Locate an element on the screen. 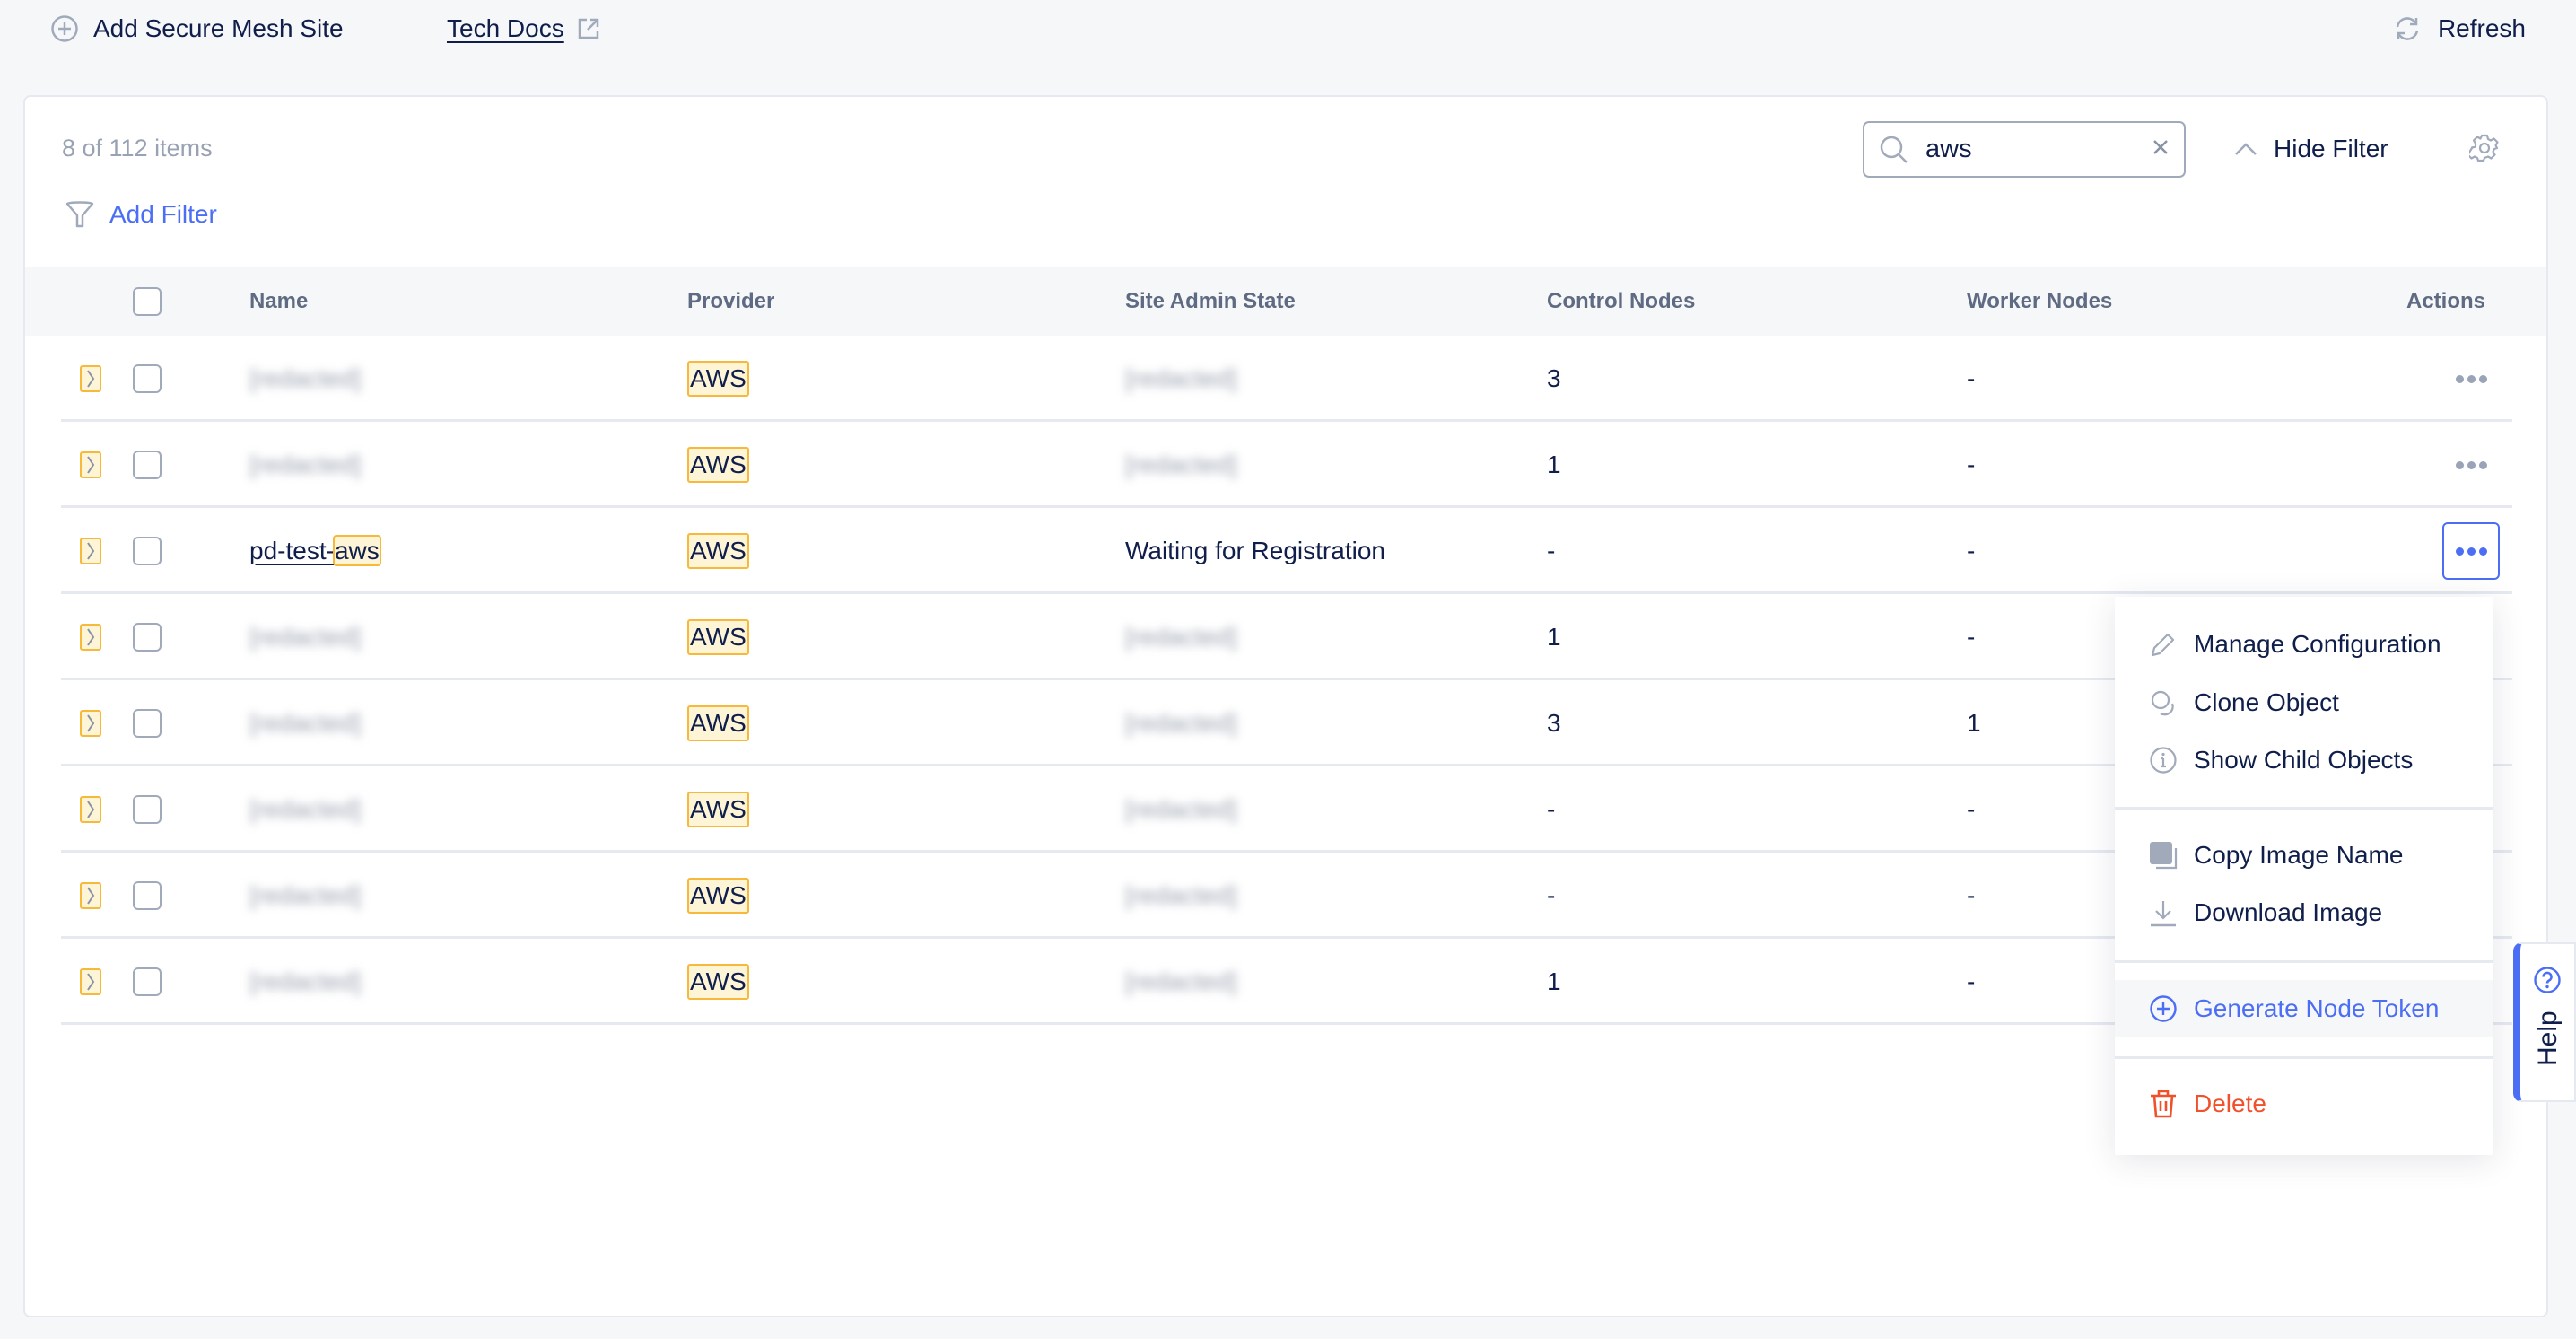 The image size is (2576, 1339). help-tab: Help is located at coordinates (2545, 1022).